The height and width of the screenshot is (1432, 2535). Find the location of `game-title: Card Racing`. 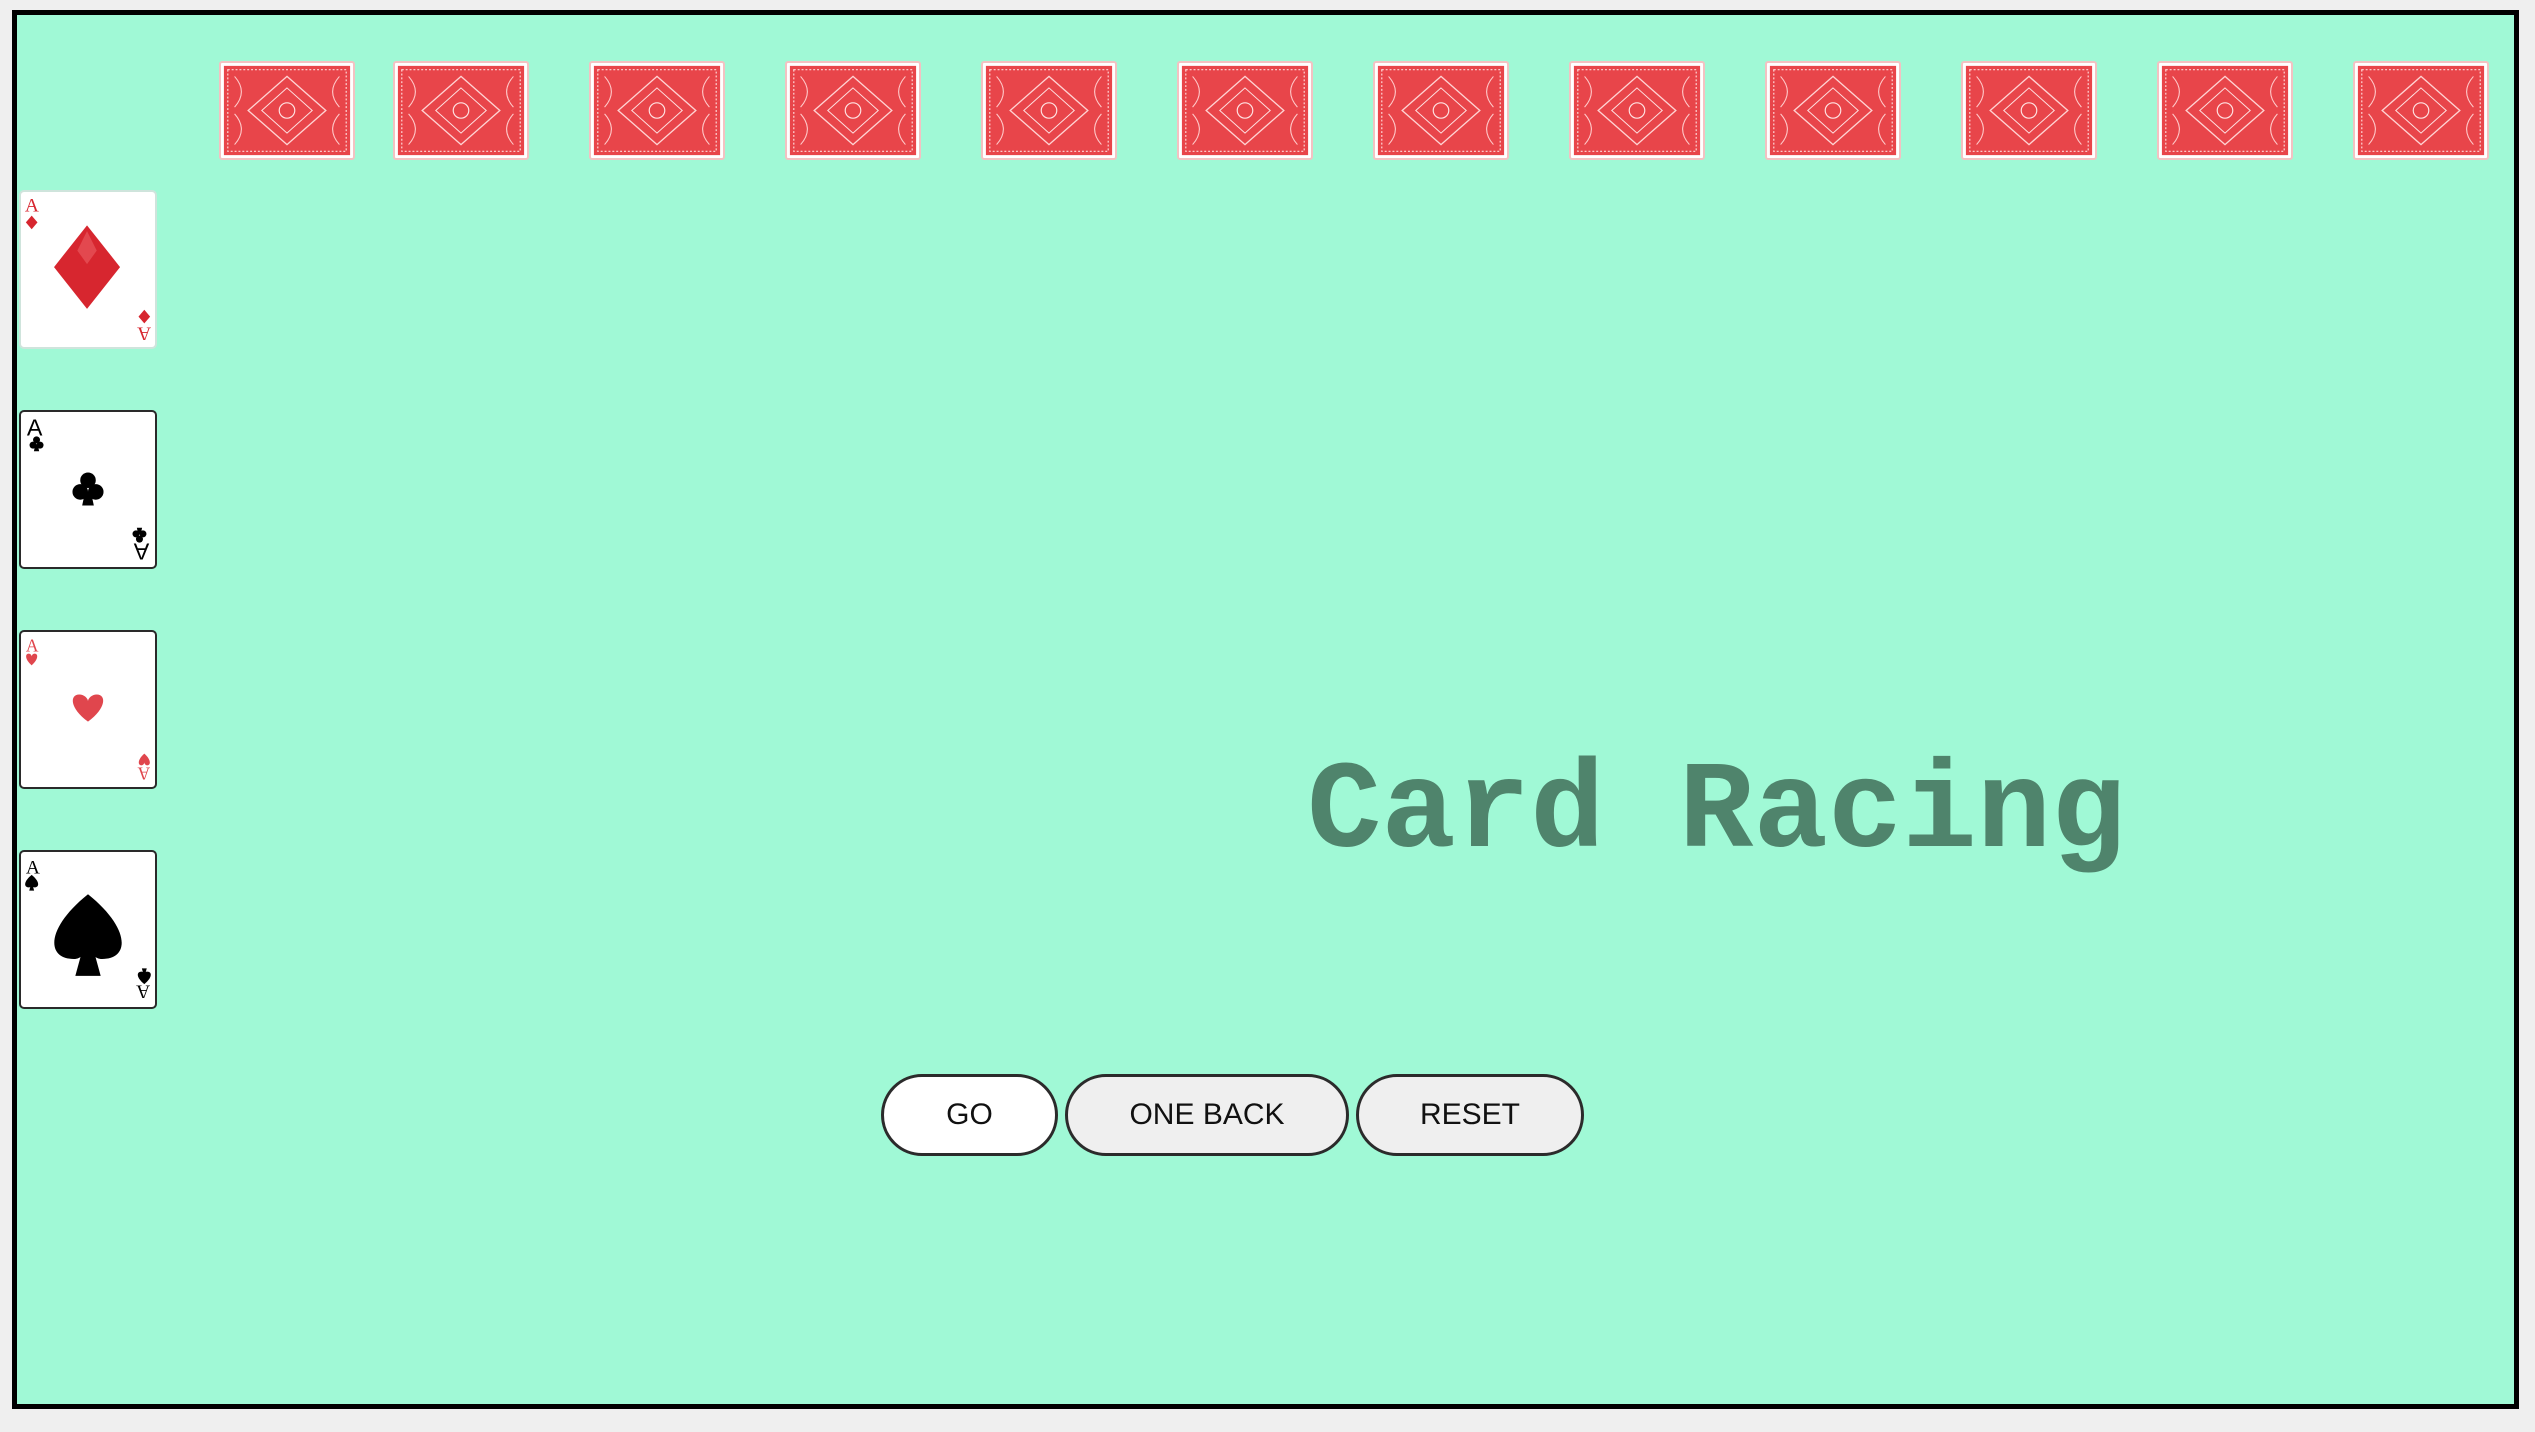

game-title: Card Racing is located at coordinates (1716, 814).